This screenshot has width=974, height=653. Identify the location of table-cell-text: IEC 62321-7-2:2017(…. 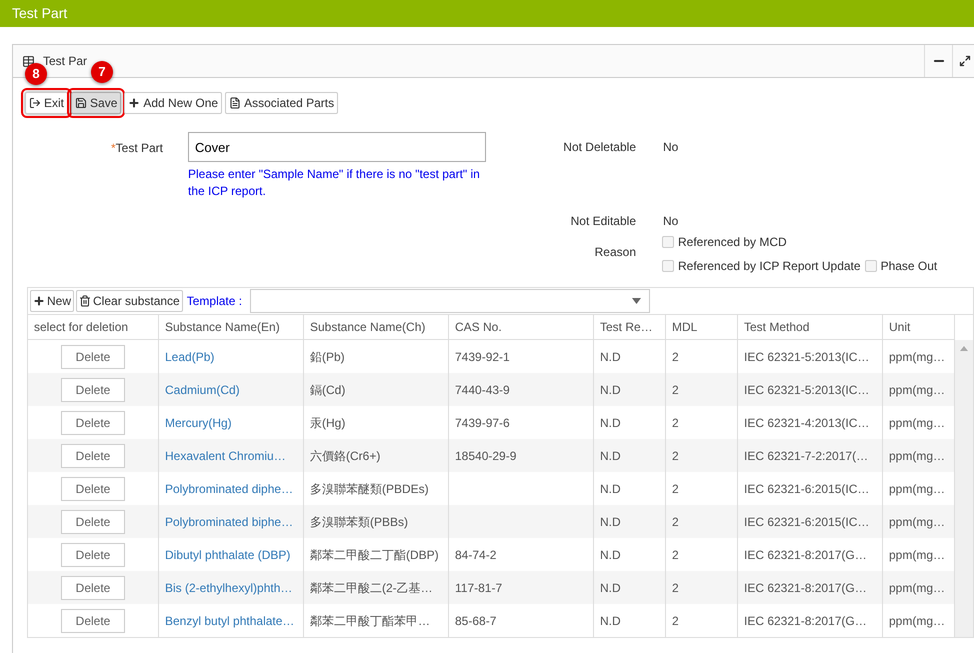
(806, 456).